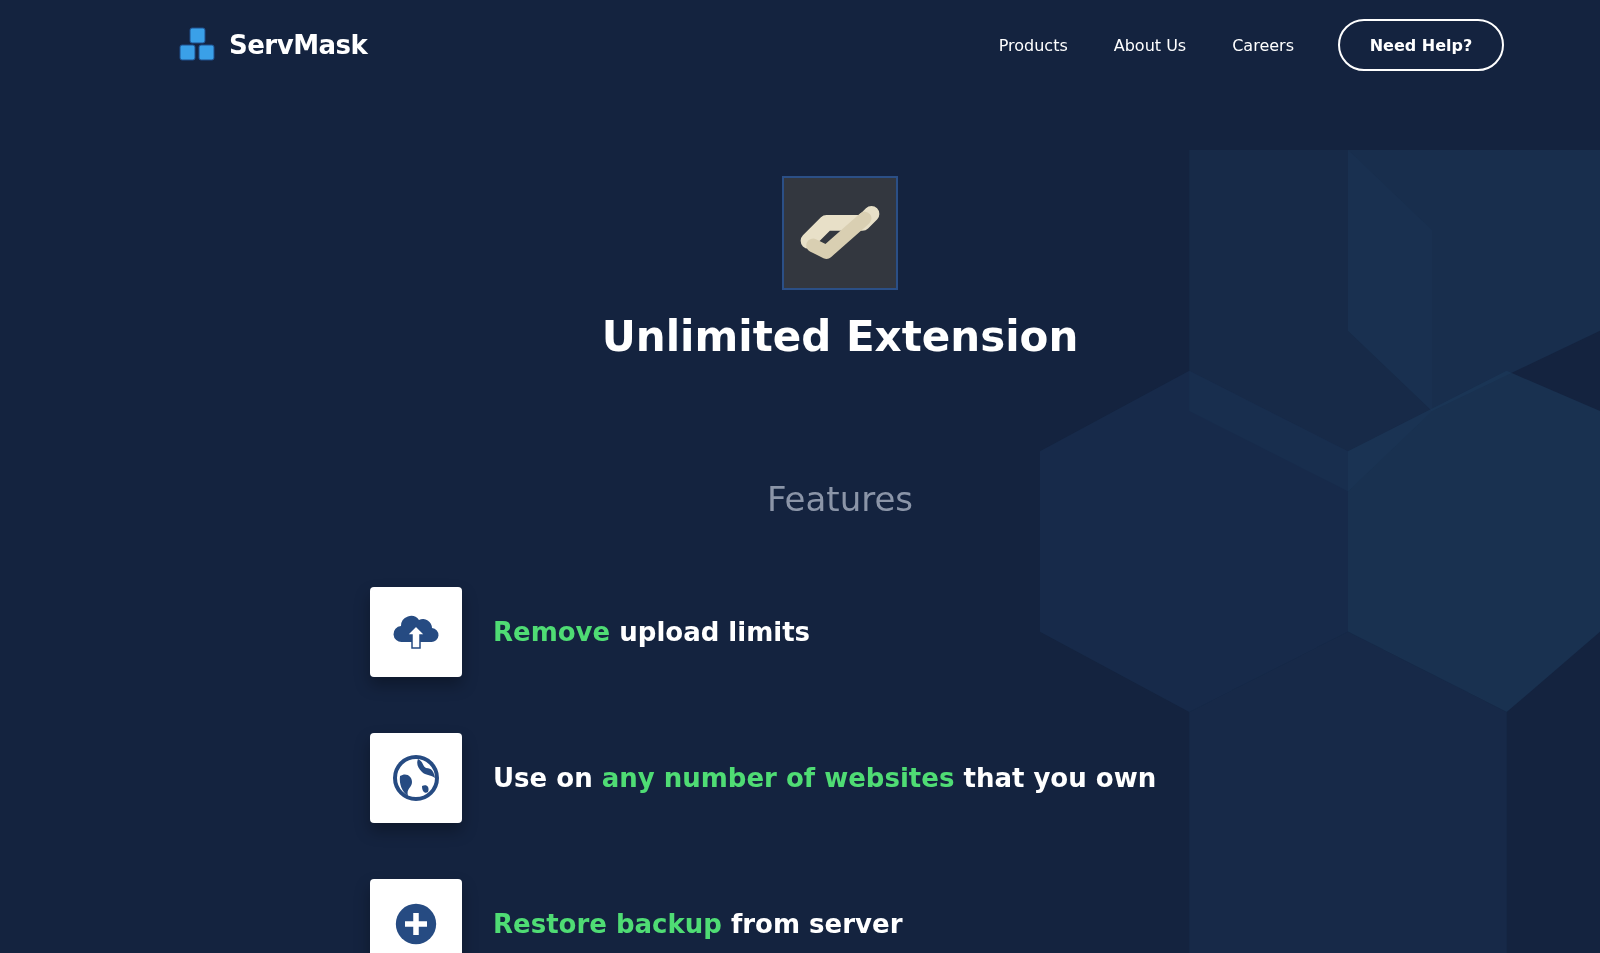 The image size is (1600, 953). I want to click on feature-text: Use on any number of websites that you own, so click(825, 778).